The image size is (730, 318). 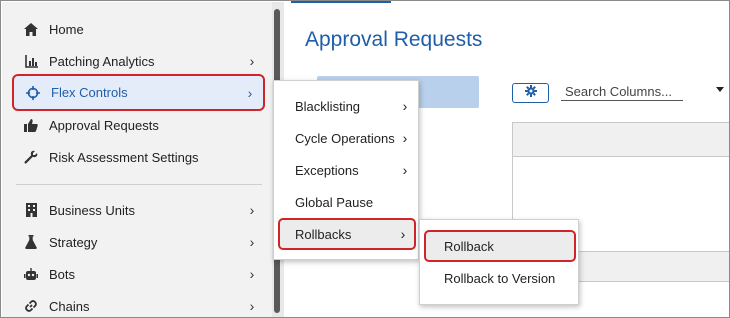 What do you see at coordinates (124, 157) in the screenshot?
I see `sidebar-item-label: Risk Assessment Settings` at bounding box center [124, 157].